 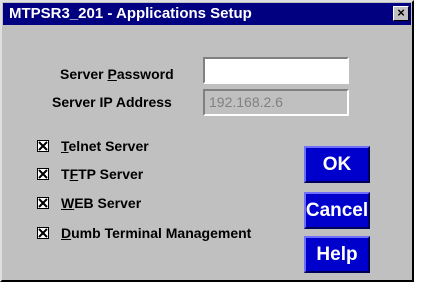 What do you see at coordinates (337, 164) in the screenshot?
I see `ok-button: OK` at bounding box center [337, 164].